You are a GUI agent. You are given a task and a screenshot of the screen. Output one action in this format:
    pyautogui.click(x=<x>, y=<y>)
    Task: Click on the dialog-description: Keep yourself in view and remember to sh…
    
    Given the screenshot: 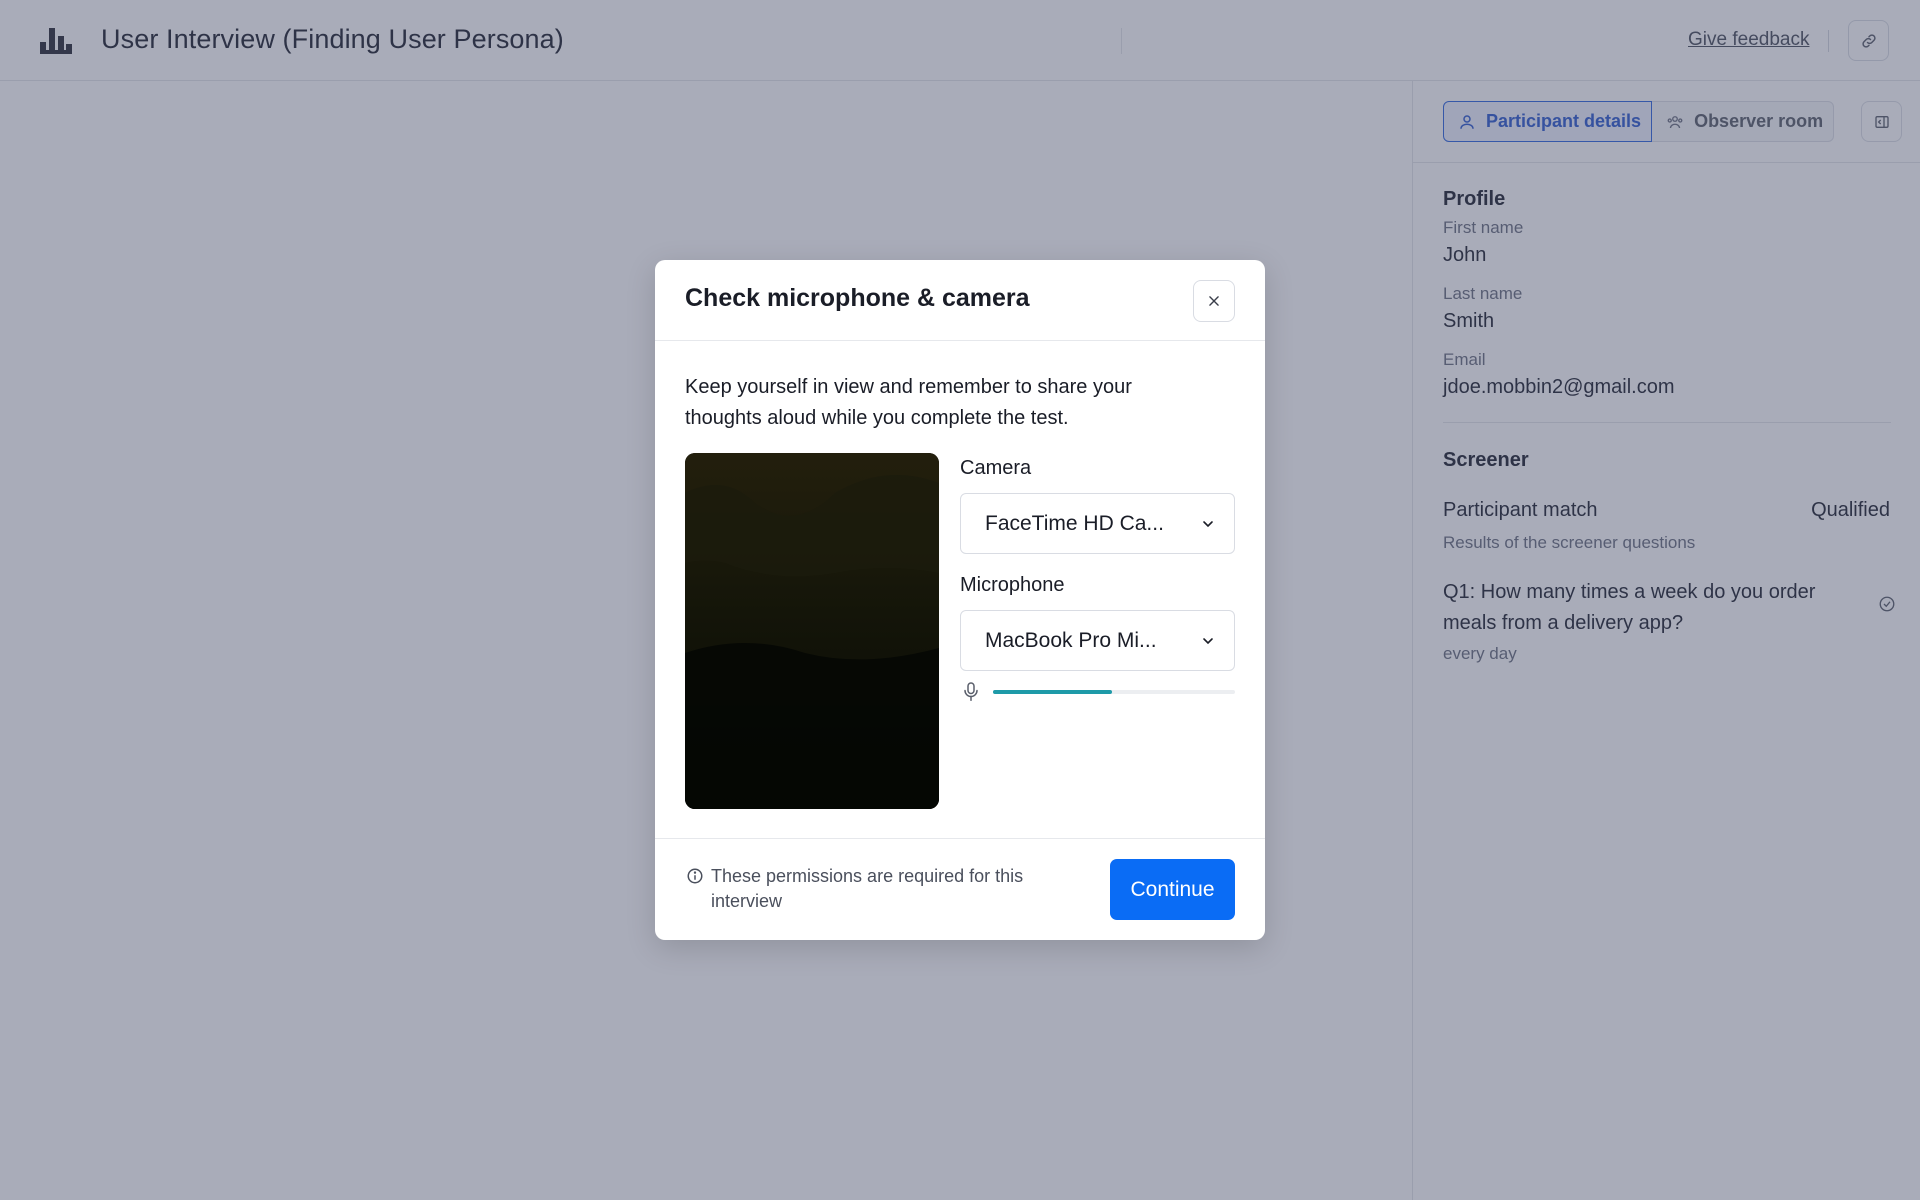 What is the action you would take?
    pyautogui.click(x=908, y=402)
    